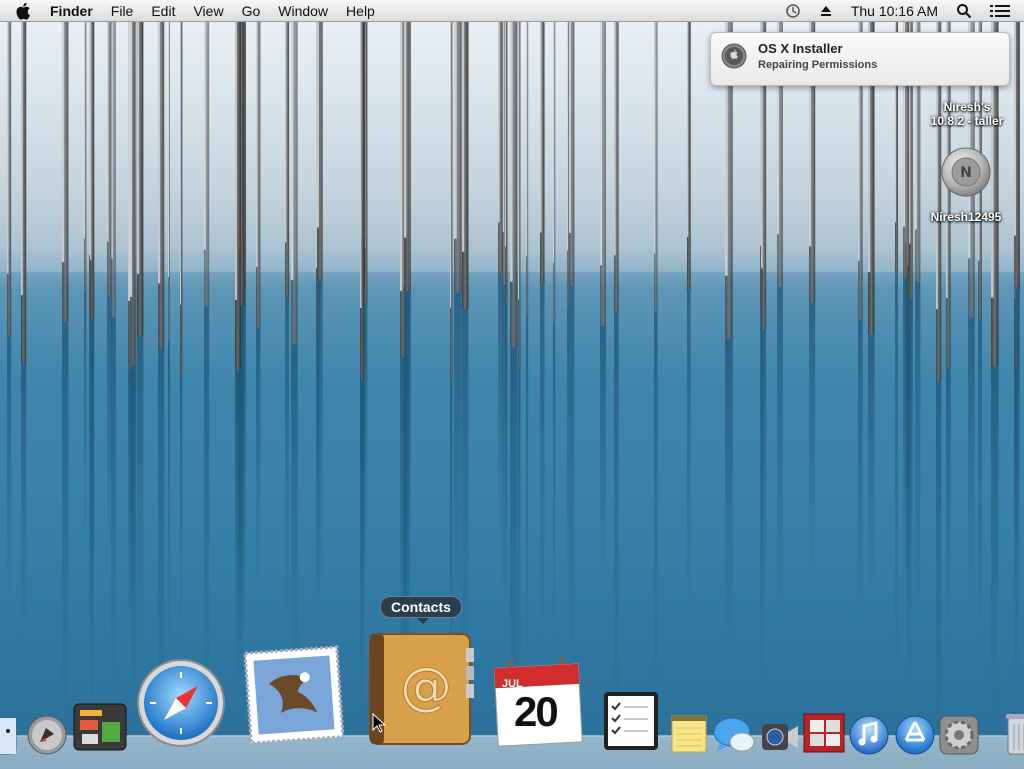 The height and width of the screenshot is (769, 1024). Describe the element at coordinates (379, 722) in the screenshot. I see `mouse-cursor-icon` at that location.